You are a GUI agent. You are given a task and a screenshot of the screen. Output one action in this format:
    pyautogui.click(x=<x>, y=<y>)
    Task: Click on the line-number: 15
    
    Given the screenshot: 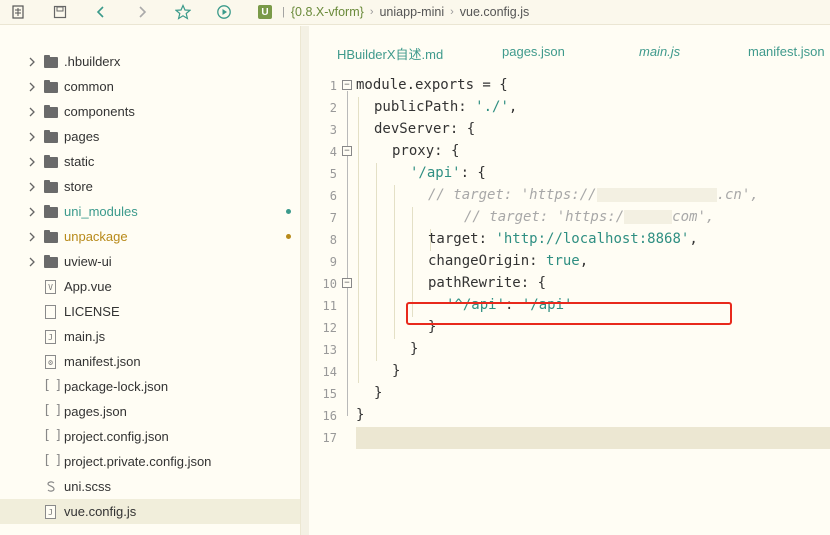 What is the action you would take?
    pyautogui.click(x=329, y=394)
    